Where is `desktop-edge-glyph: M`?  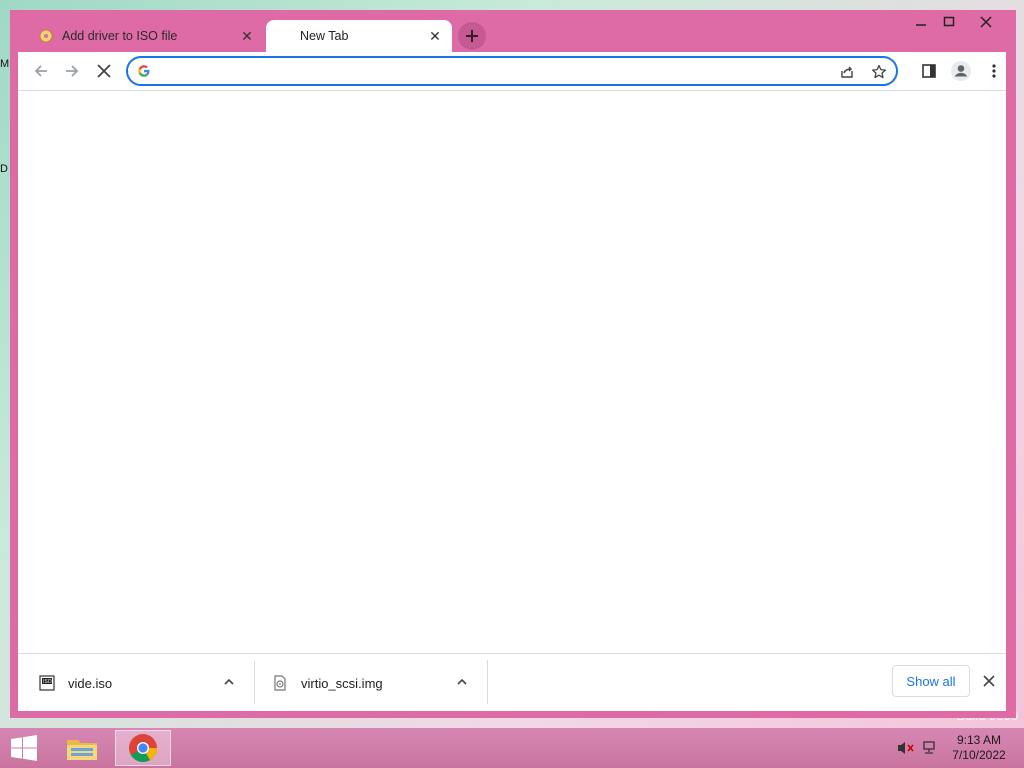 desktop-edge-glyph: M is located at coordinates (5, 64).